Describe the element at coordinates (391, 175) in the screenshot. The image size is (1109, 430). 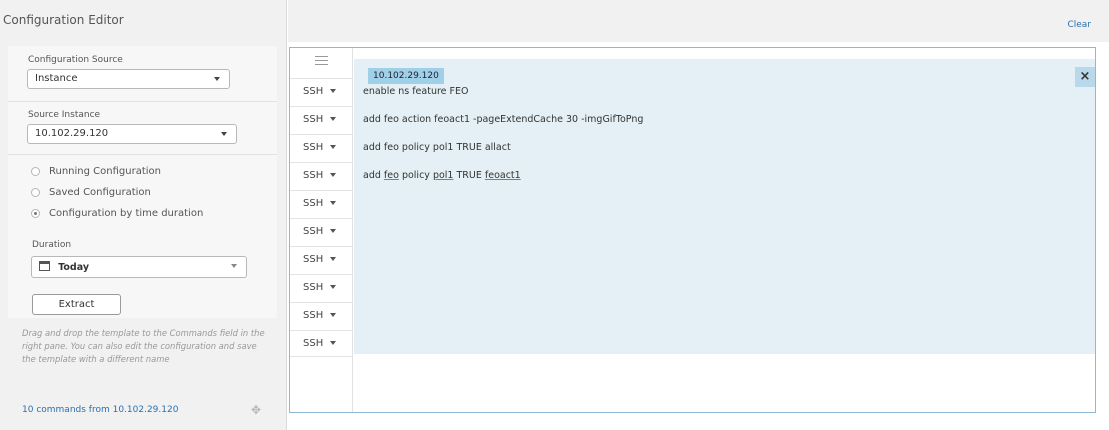
I see `misspelled-word: feo` at that location.